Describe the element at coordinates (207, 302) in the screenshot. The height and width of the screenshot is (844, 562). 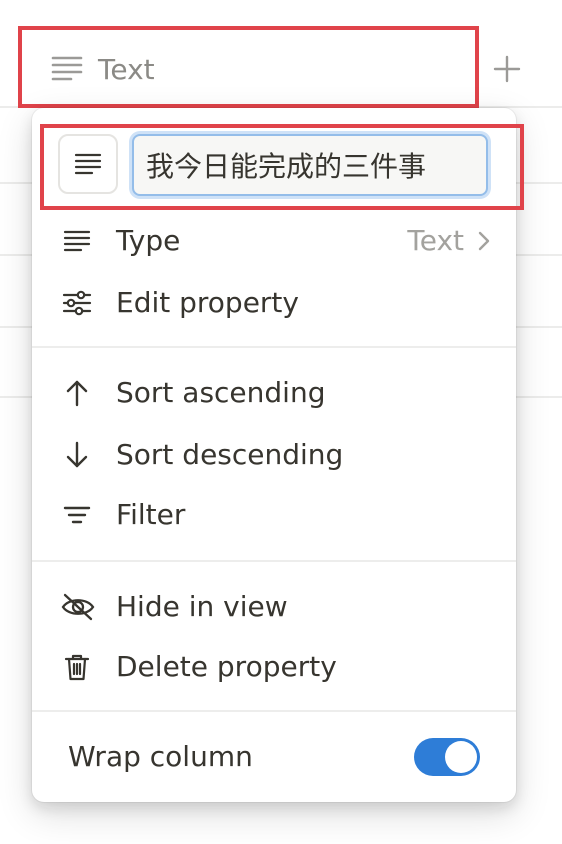
I see `menu-item-label: Edit property` at that location.